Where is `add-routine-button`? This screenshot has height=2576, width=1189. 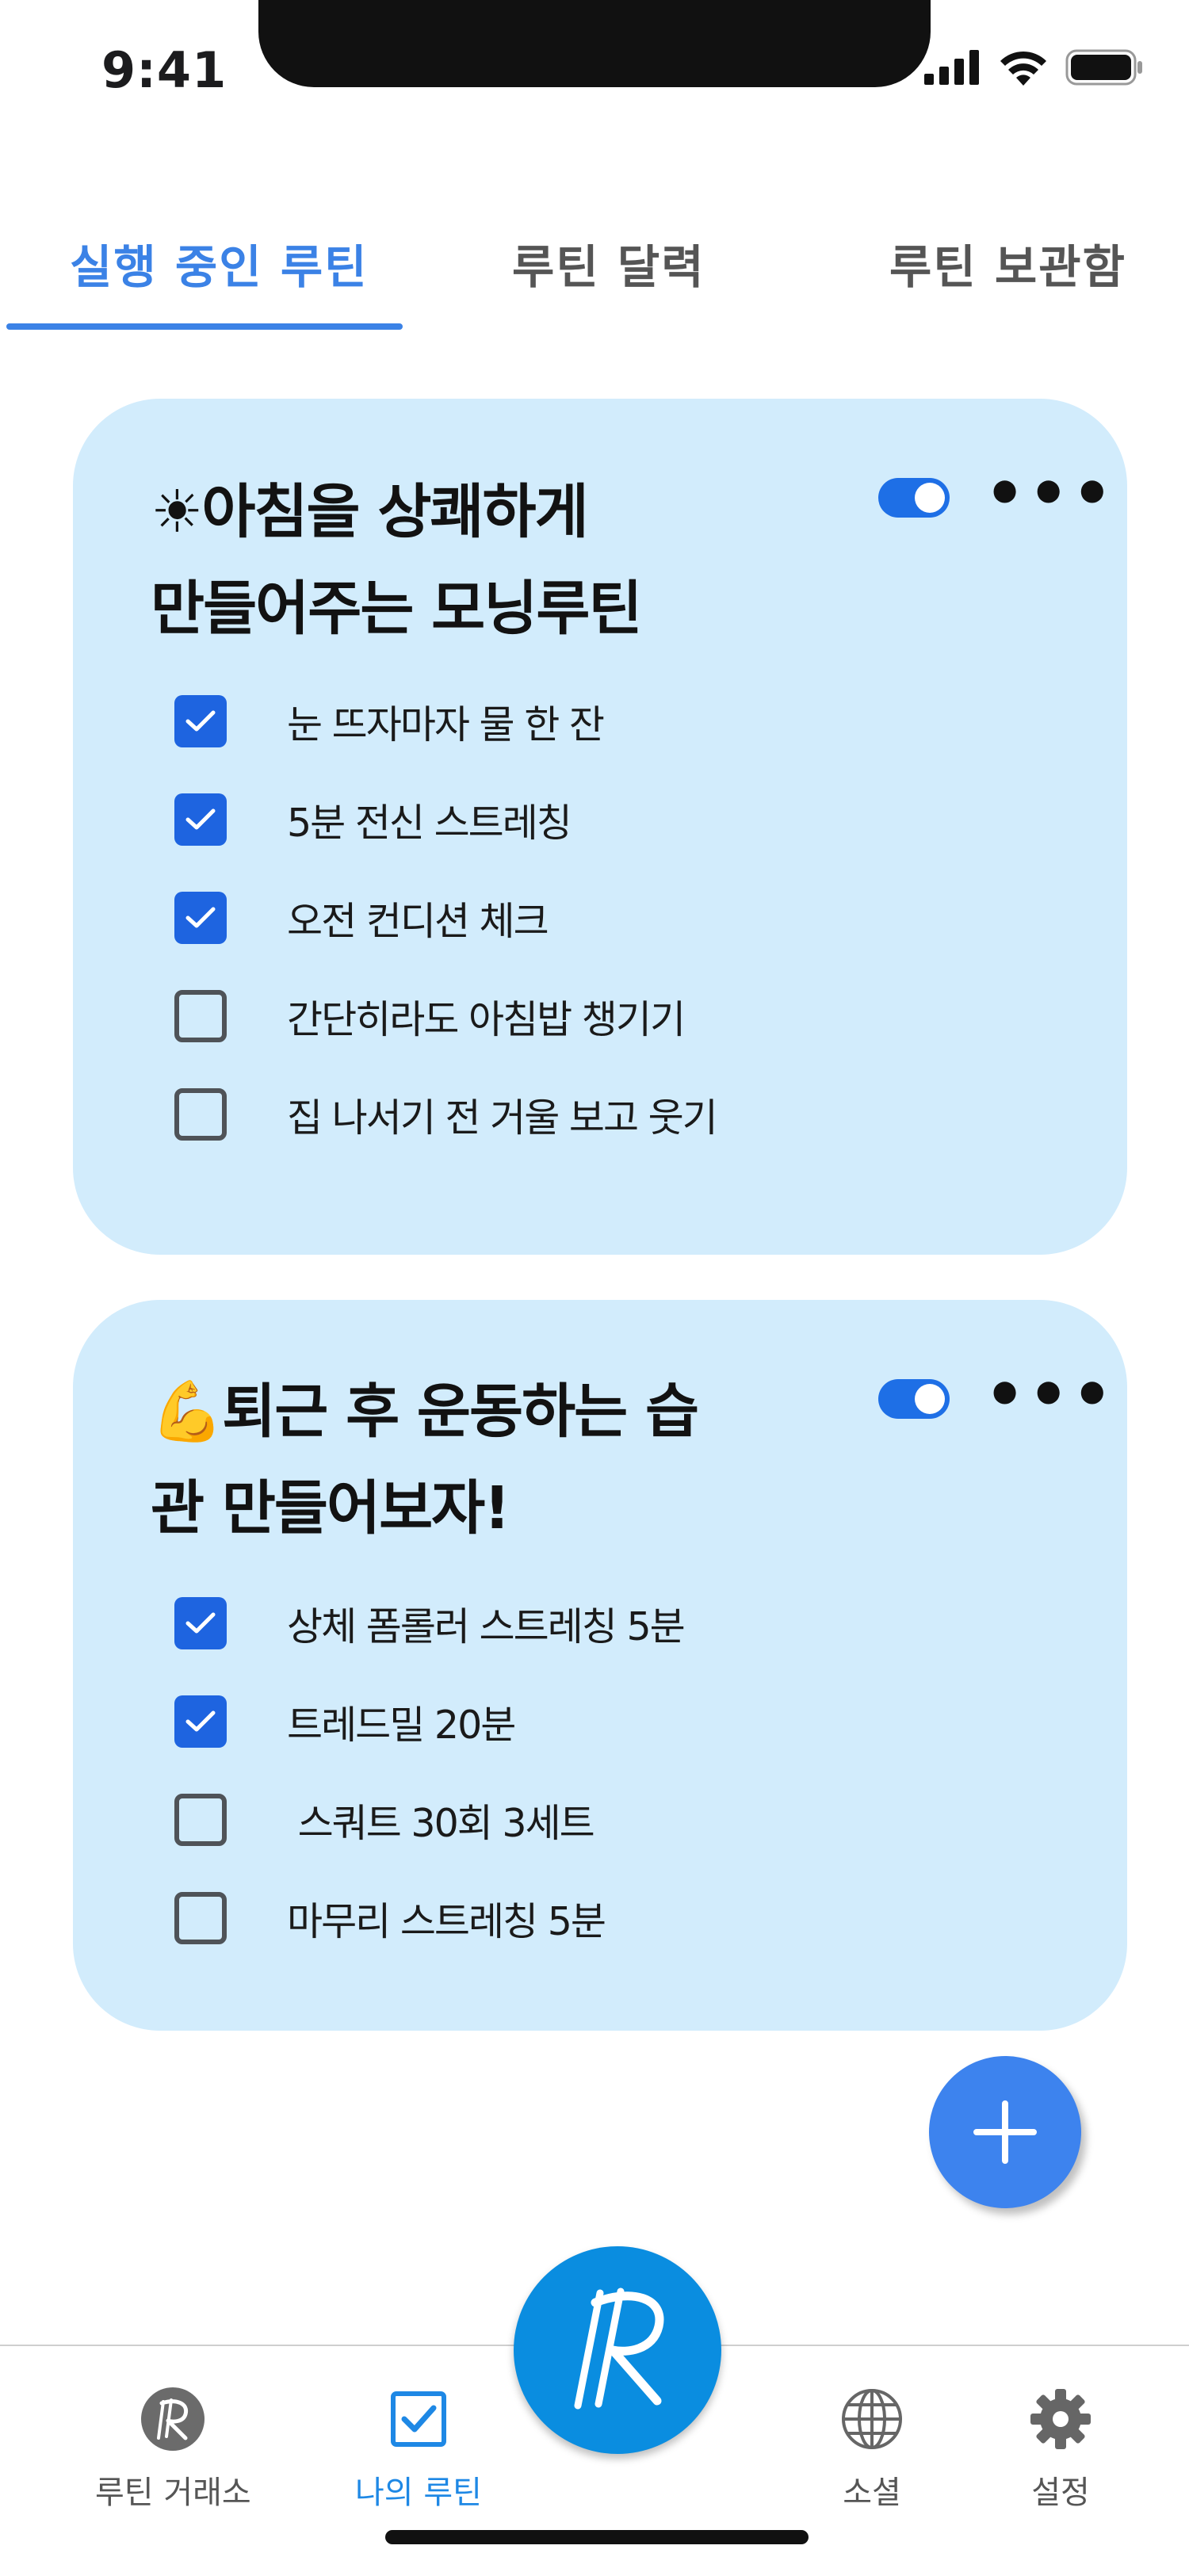 add-routine-button is located at coordinates (1005, 2132).